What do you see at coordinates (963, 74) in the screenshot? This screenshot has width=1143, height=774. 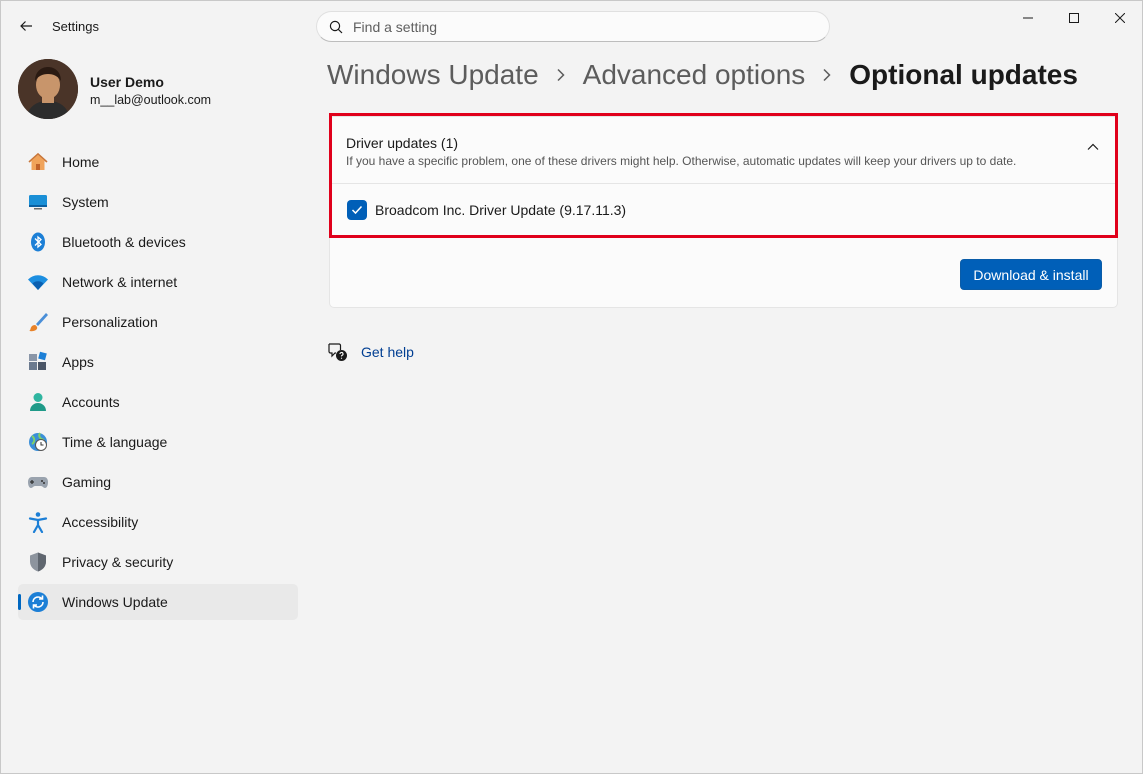 I see `page-title: Optional updates` at bounding box center [963, 74].